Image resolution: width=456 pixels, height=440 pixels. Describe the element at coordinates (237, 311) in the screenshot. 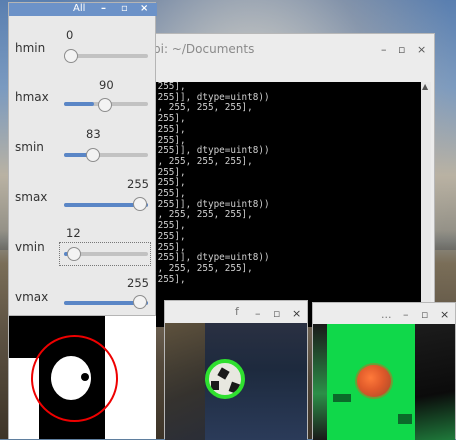

I see `frame-window-title: f` at that location.